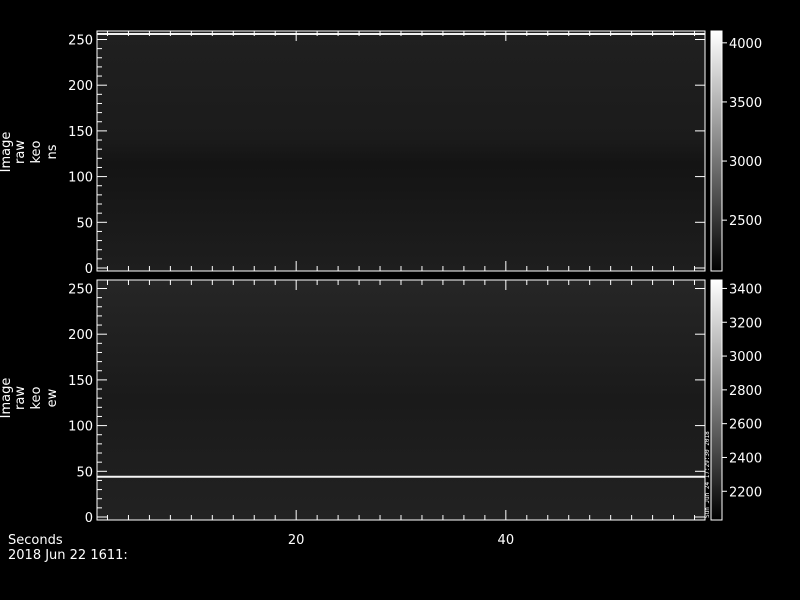 Image resolution: width=800 pixels, height=600 pixels. Describe the element at coordinates (745, 103) in the screenshot. I see `colorbar-tick-label: 3500` at that location.